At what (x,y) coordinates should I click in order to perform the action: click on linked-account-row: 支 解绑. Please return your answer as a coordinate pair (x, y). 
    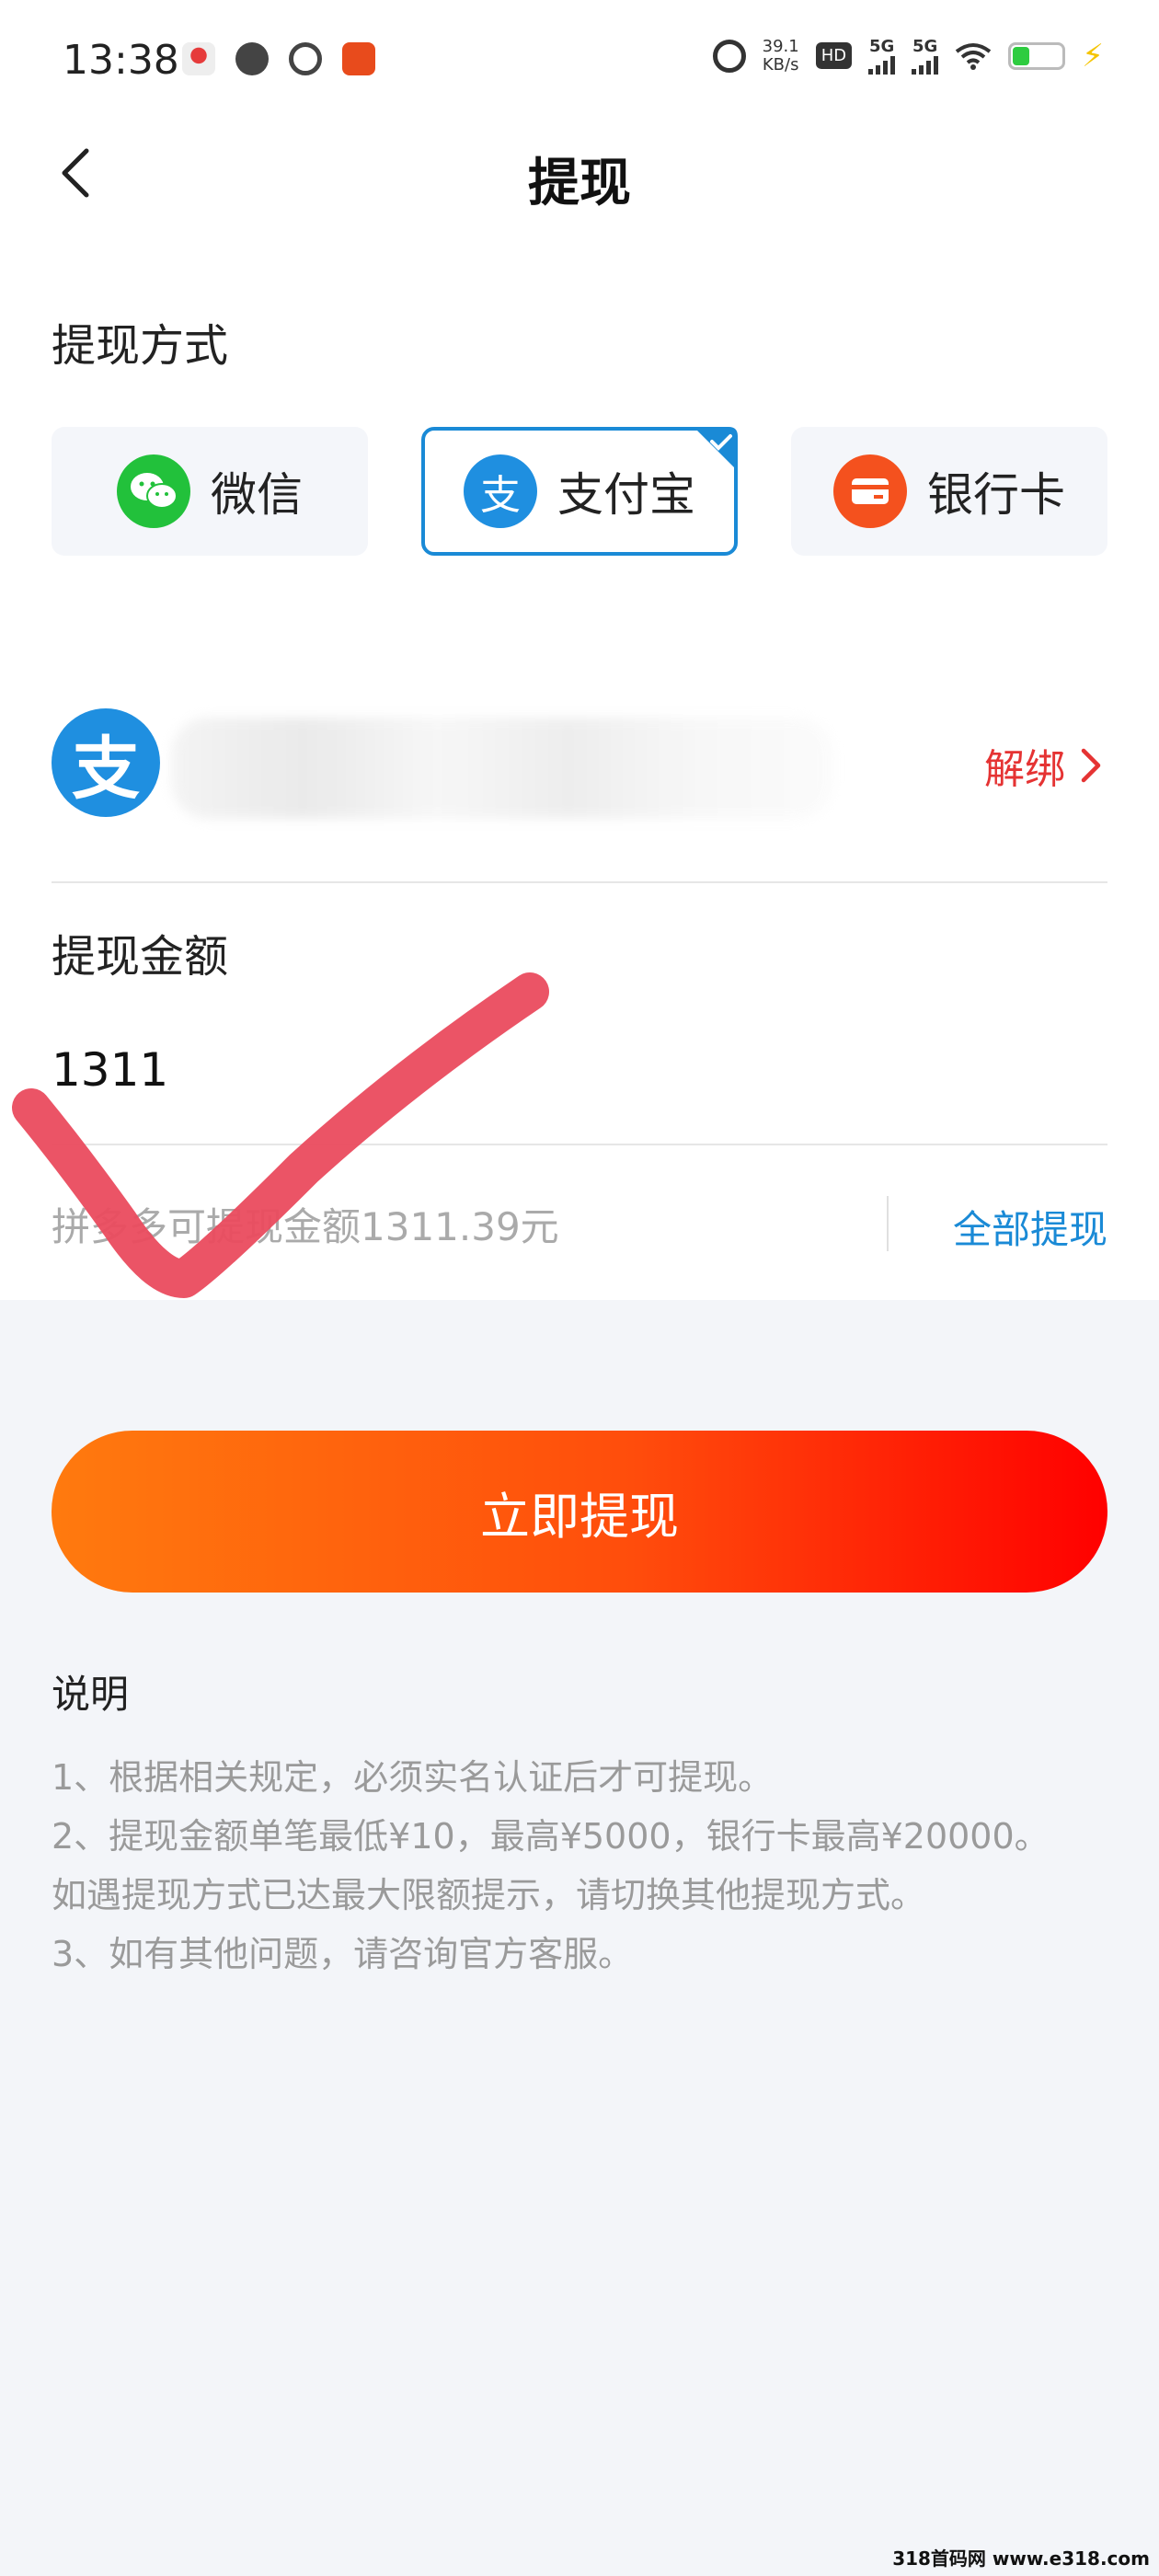
    Looking at the image, I should click on (579, 777).